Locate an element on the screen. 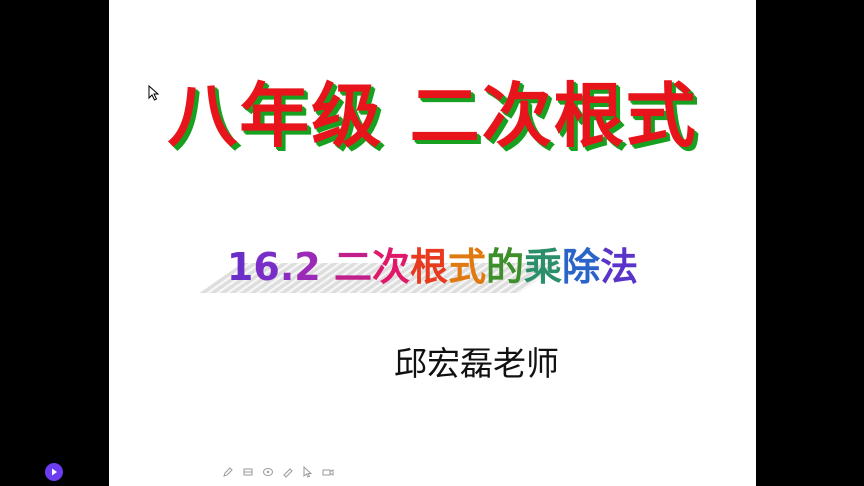 The height and width of the screenshot is (486, 864). camera-icon is located at coordinates (328, 472).